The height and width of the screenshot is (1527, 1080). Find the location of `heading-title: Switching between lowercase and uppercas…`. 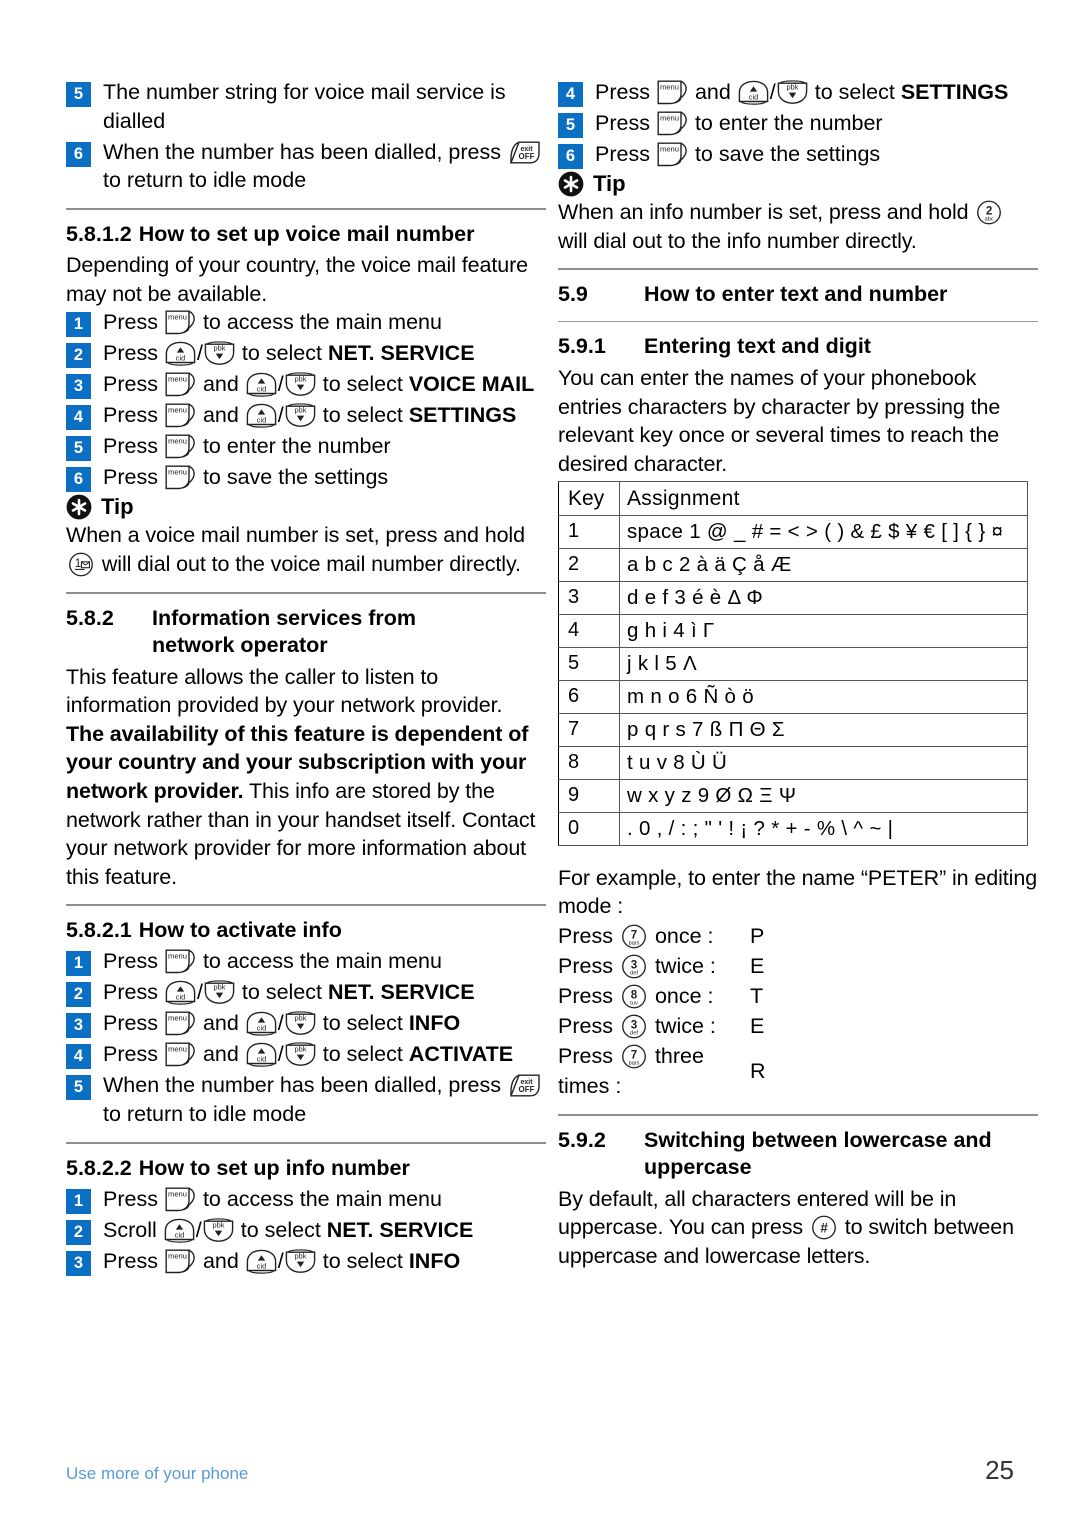

heading-title: Switching between lowercase and uppercas… is located at coordinates (818, 1153).